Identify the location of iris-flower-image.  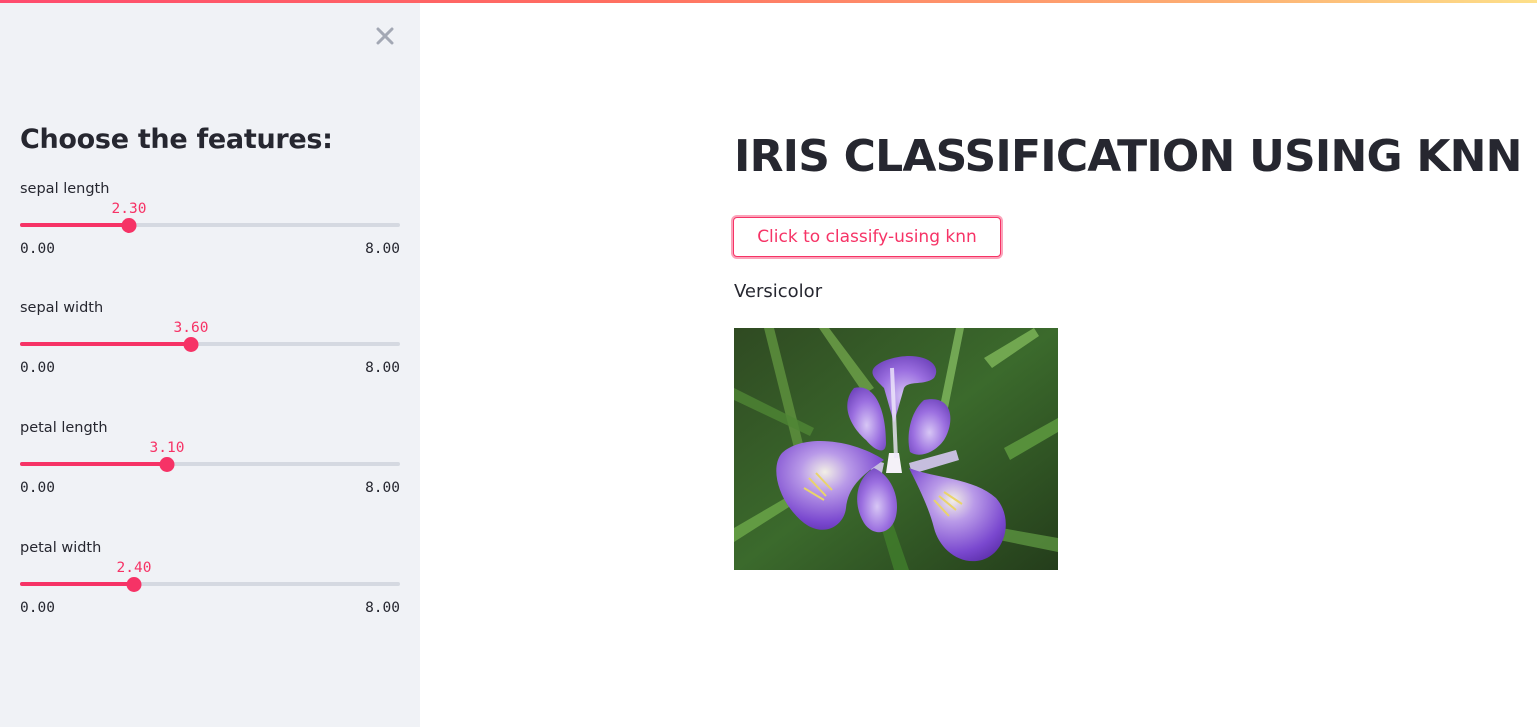
(896, 449).